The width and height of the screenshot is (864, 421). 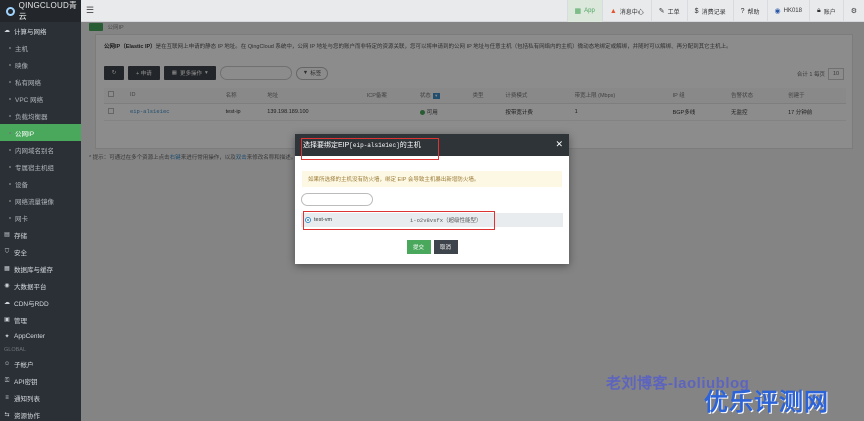 What do you see at coordinates (7, 380) in the screenshot?
I see `key-icon: ⚿` at bounding box center [7, 380].